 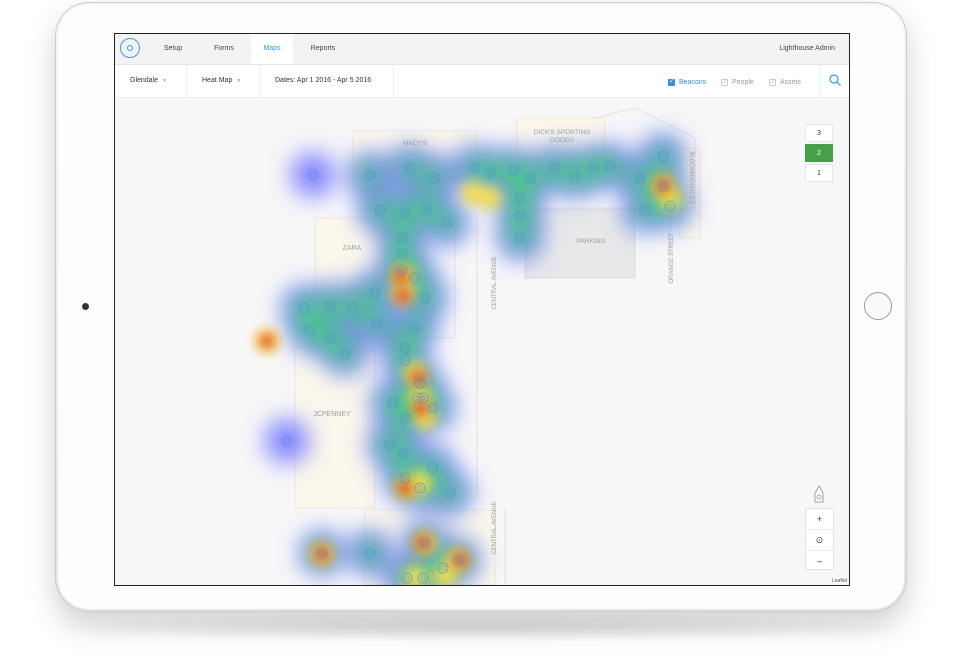 What do you see at coordinates (819, 495) in the screenshot?
I see `compass-icon` at bounding box center [819, 495].